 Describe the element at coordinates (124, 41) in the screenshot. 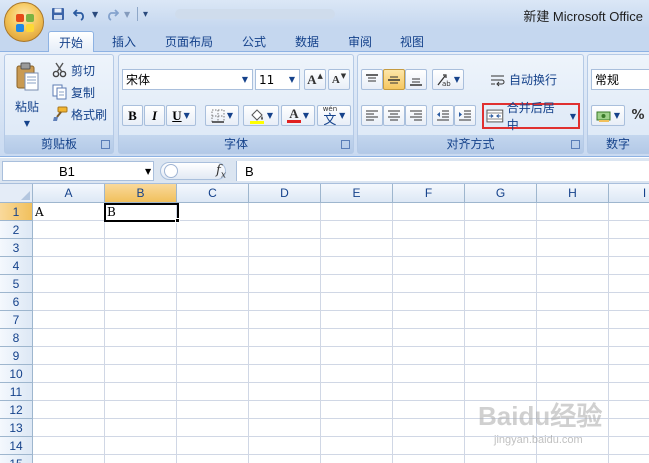

I see `tab-insert: 插入` at that location.